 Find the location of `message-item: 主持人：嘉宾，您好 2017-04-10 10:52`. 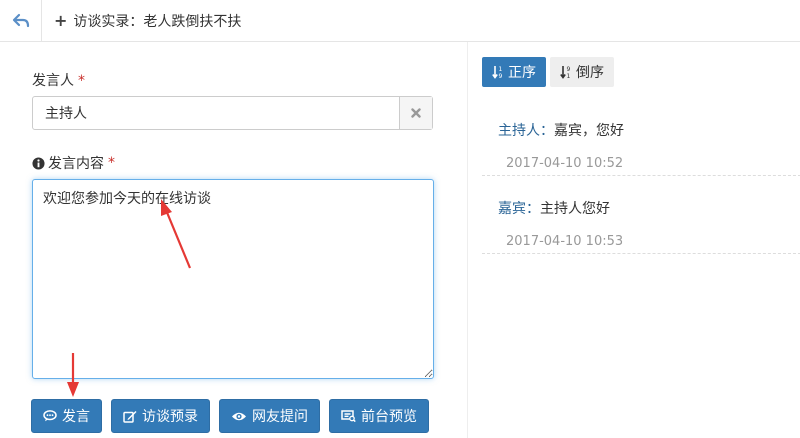

message-item: 主持人：嘉宾，您好 2017-04-10 10:52 is located at coordinates (641, 137).